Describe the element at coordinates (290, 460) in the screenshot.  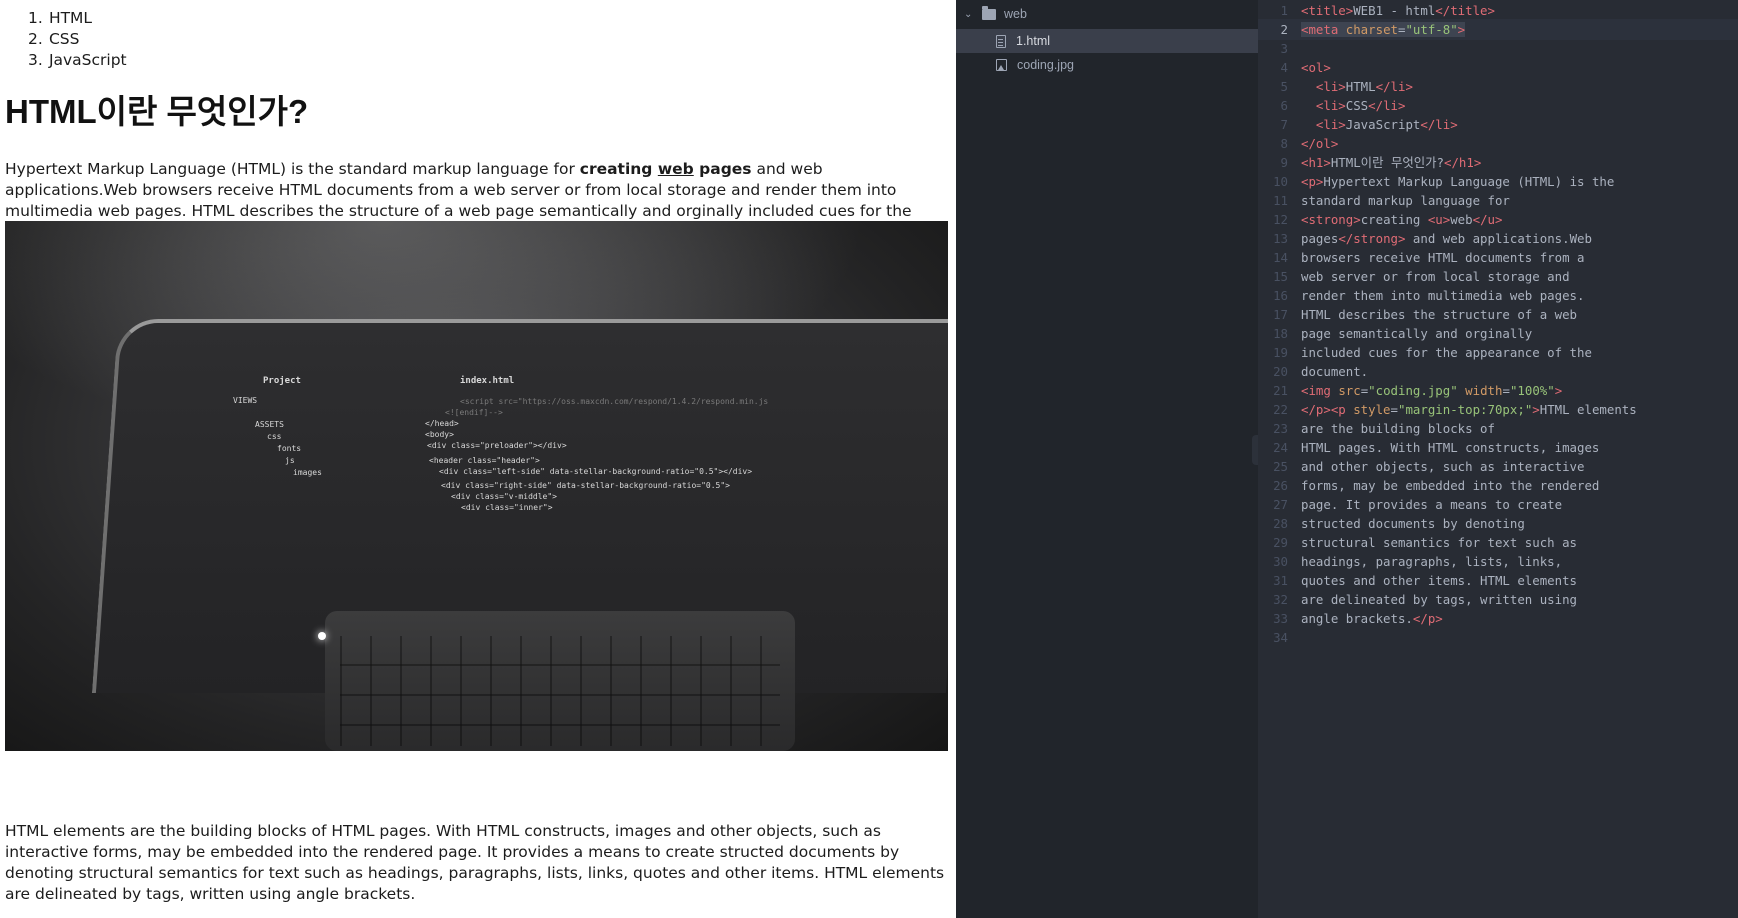
I see `screen-tree-item: js` at that location.